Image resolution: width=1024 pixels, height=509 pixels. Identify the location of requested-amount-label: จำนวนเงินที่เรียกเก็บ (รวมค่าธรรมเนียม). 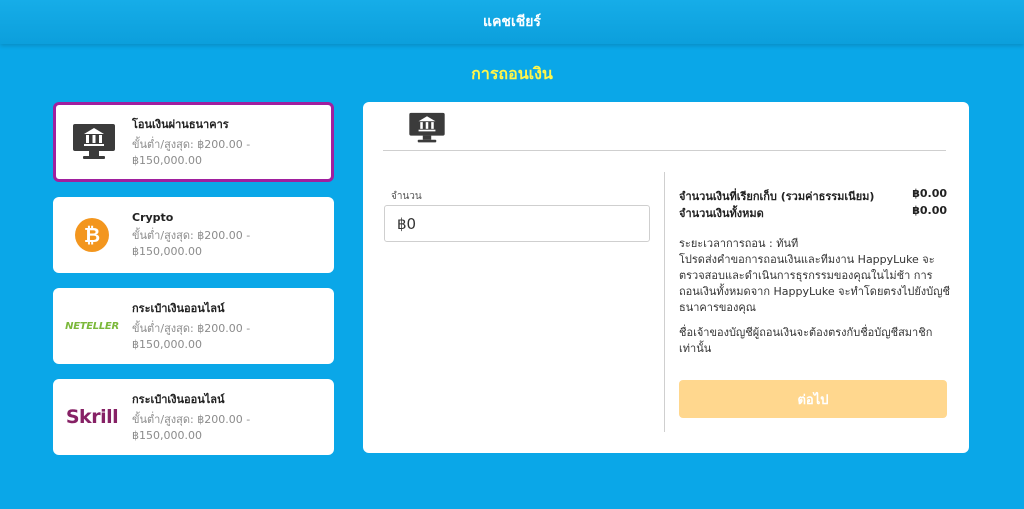
(777, 196).